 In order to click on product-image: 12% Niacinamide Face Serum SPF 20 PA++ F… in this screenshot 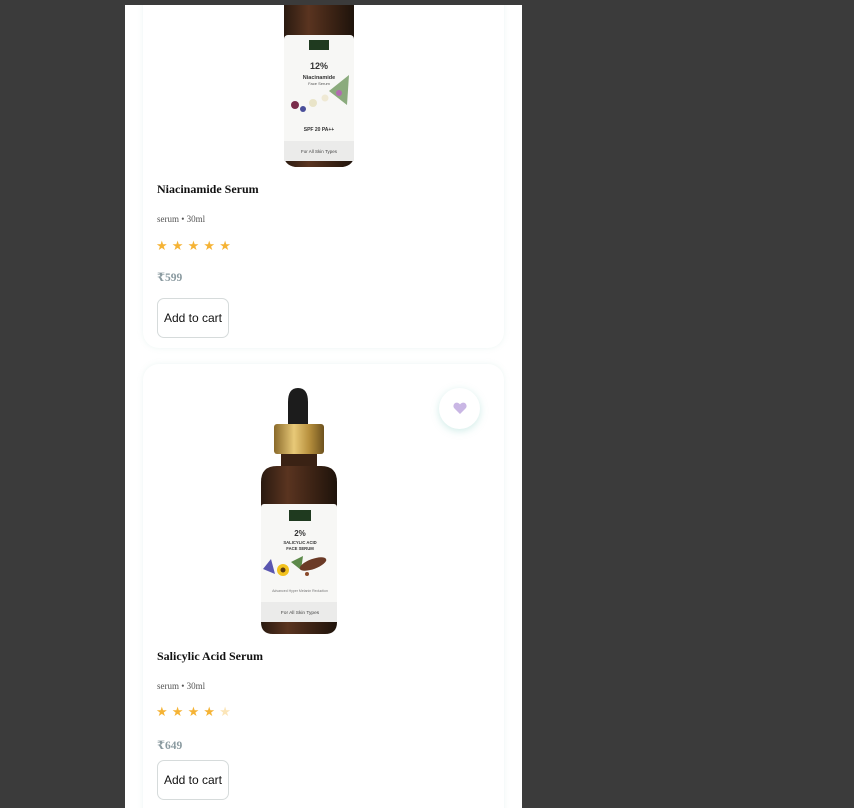, I will do `click(323, 87)`.